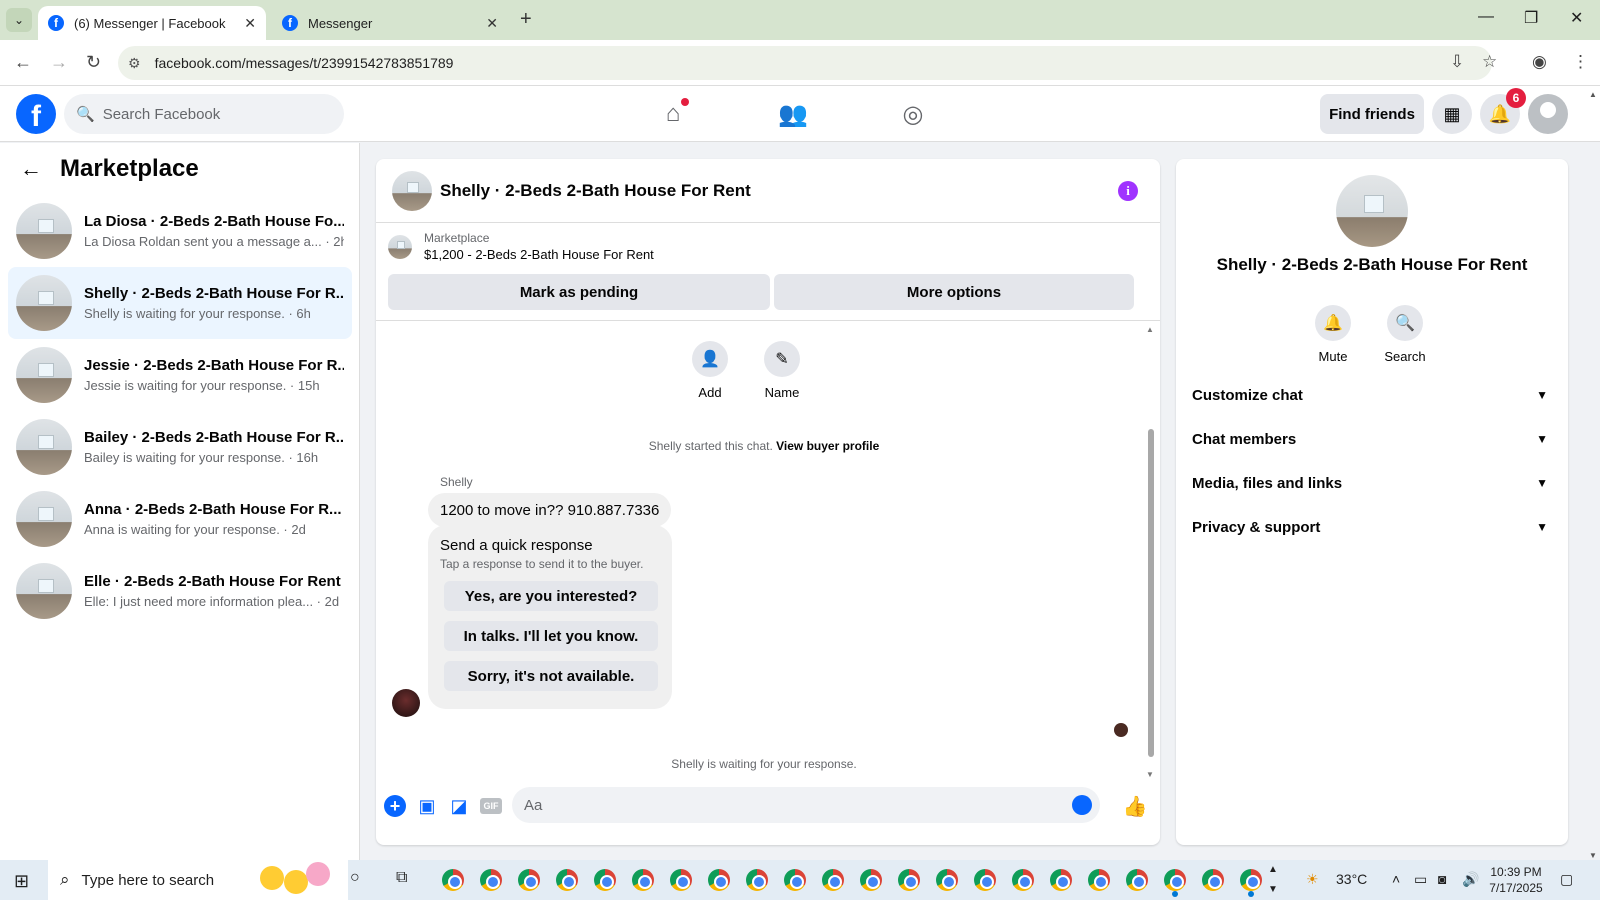 Image resolution: width=1600 pixels, height=900 pixels. Describe the element at coordinates (406, 703) in the screenshot. I see `sender-avatar` at that location.